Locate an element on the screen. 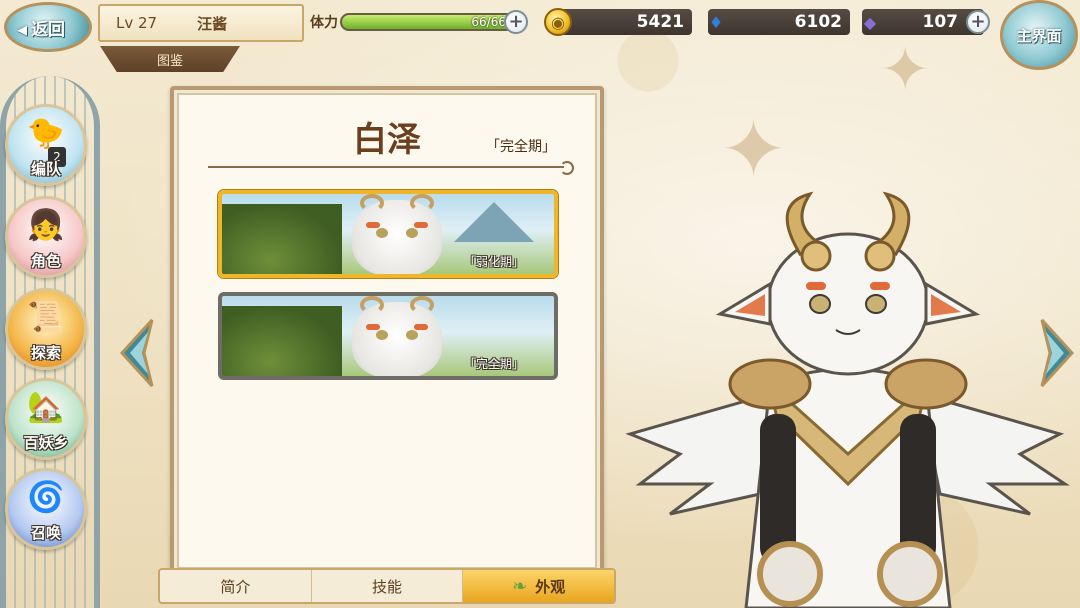 The width and height of the screenshot is (1080, 608). back-arrow-icon: ◂ is located at coordinates (22, 29).